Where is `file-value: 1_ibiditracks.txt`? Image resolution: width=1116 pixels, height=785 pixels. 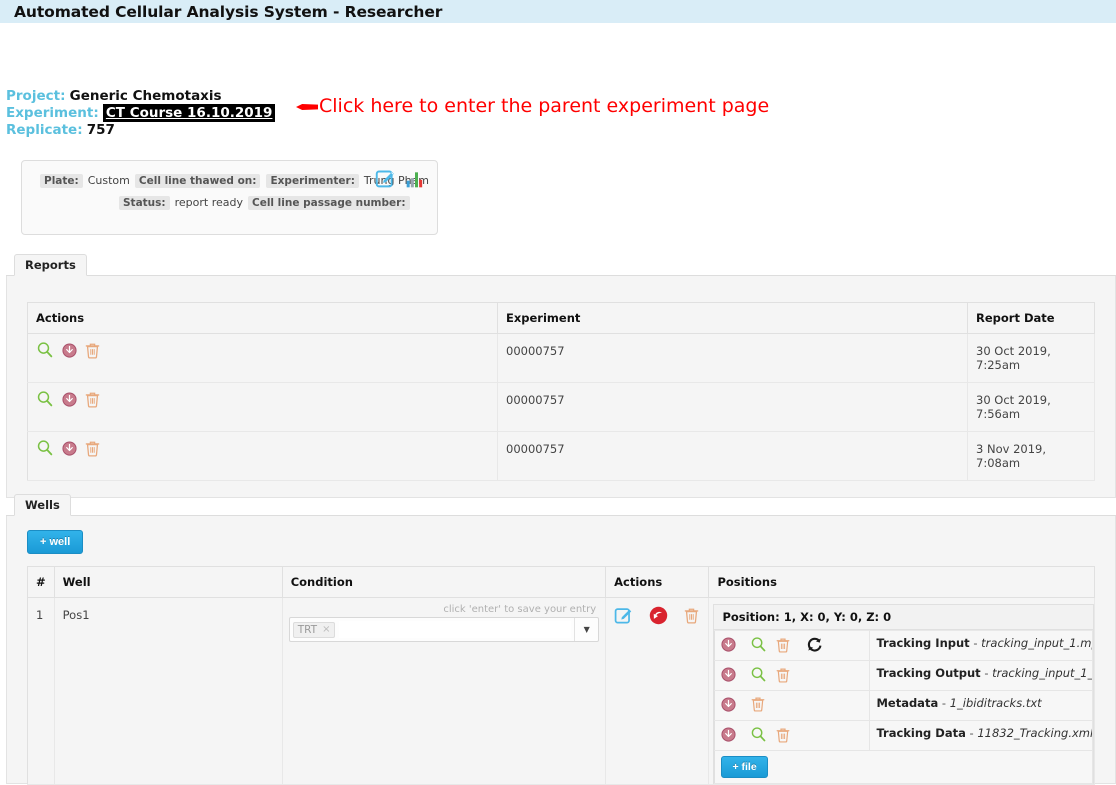 file-value: 1_ibiditracks.txt is located at coordinates (995, 703).